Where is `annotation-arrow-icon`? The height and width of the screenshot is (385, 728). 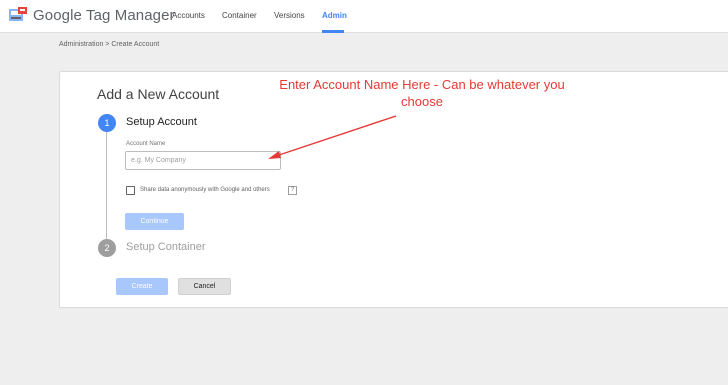
annotation-arrow-icon is located at coordinates (332, 137).